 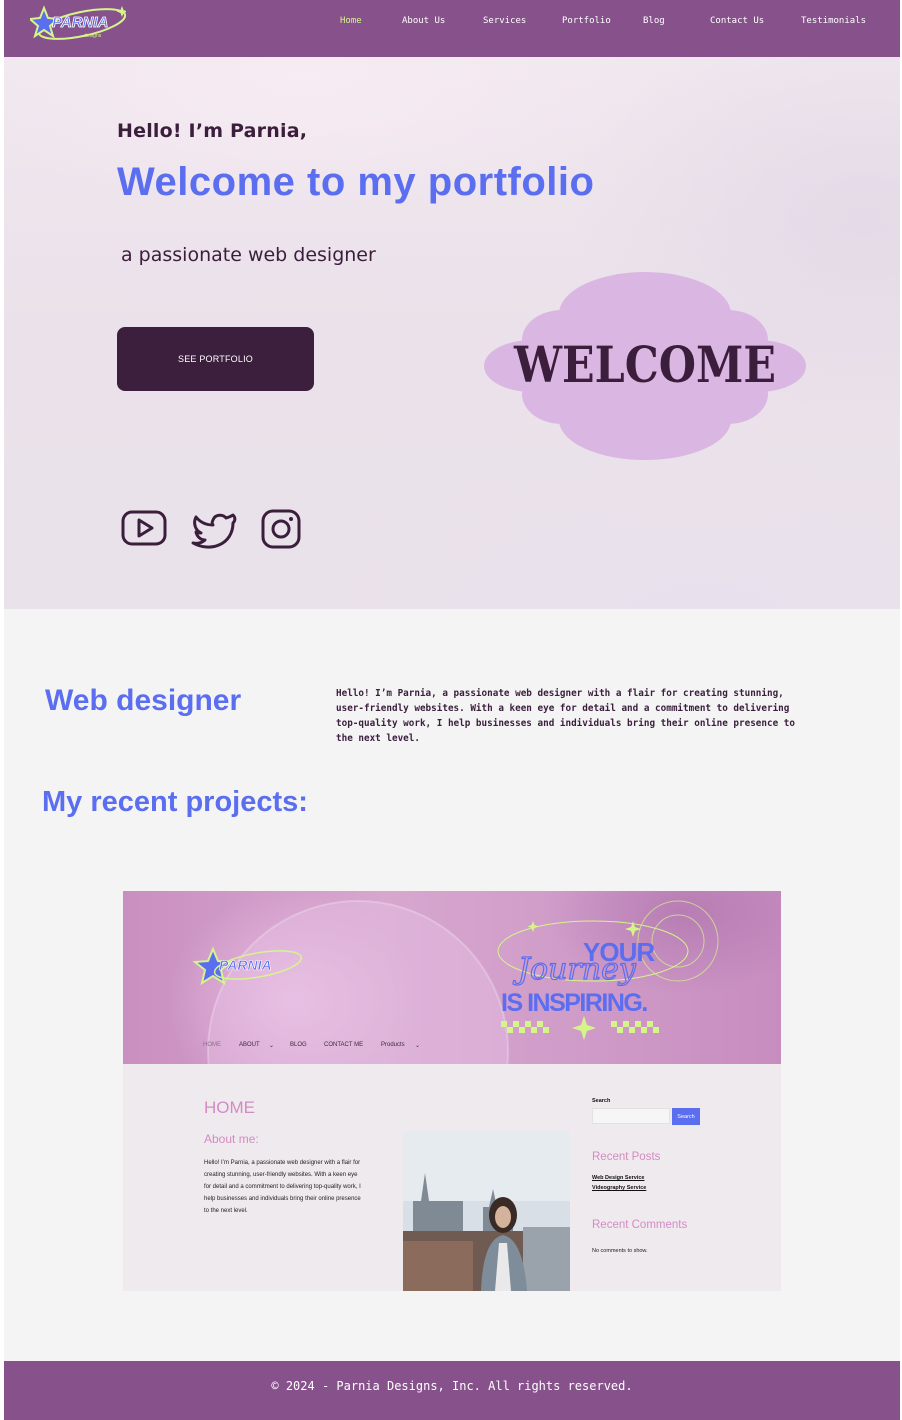 I want to click on preview-nav-home: HOME, so click(x=212, y=1045).